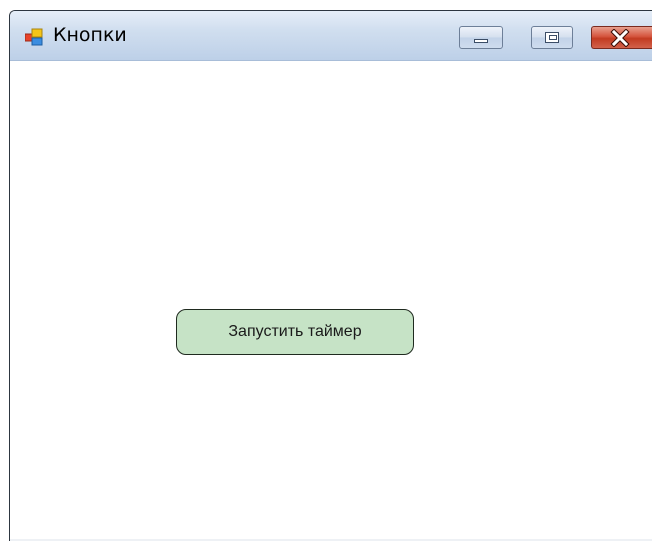 Image resolution: width=652 pixels, height=541 pixels. I want to click on app-form-icon, so click(34, 37).